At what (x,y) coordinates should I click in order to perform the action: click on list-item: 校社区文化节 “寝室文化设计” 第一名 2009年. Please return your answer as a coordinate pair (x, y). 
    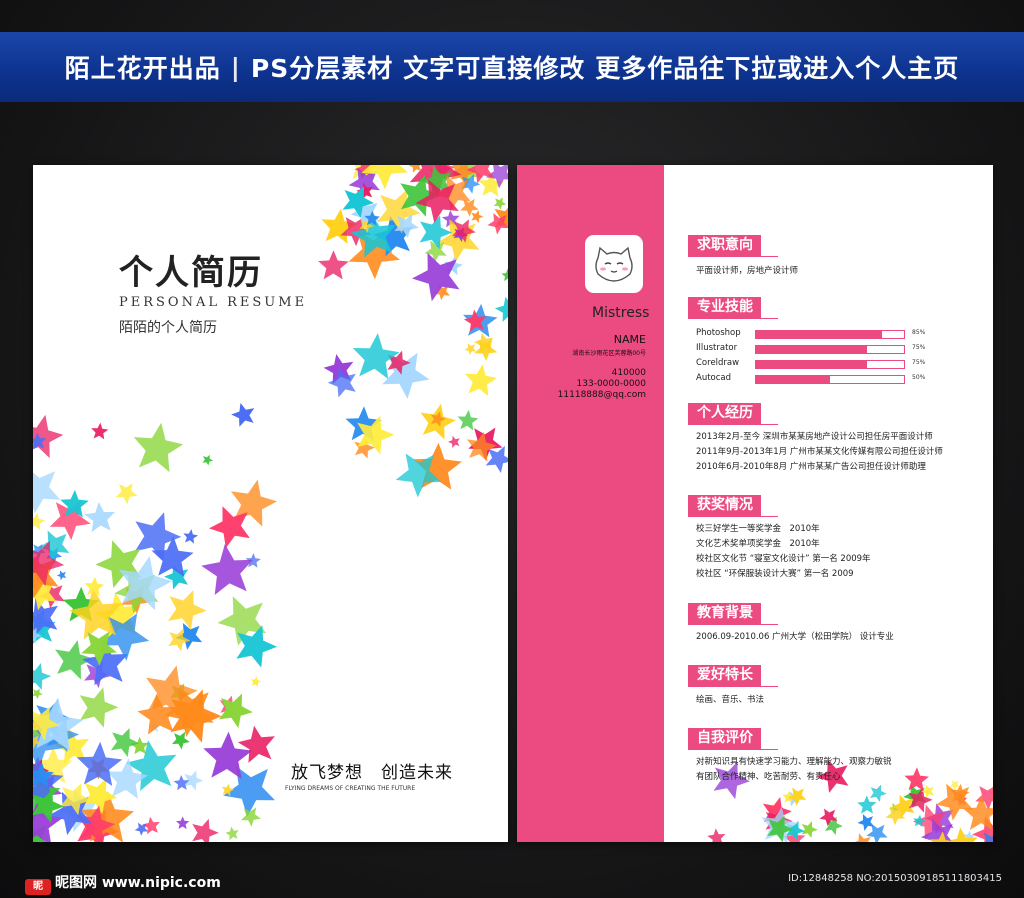
    Looking at the image, I should click on (783, 559).